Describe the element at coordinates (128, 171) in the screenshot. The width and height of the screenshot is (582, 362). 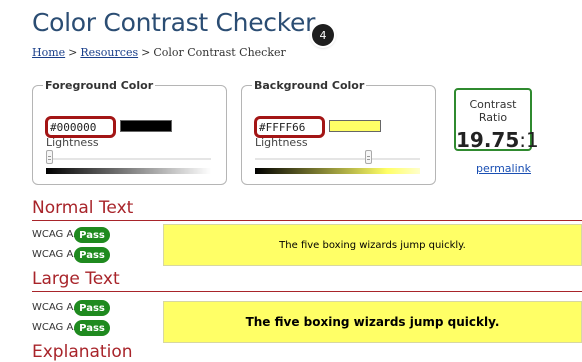
I see `foreground-lightness-gradient` at that location.